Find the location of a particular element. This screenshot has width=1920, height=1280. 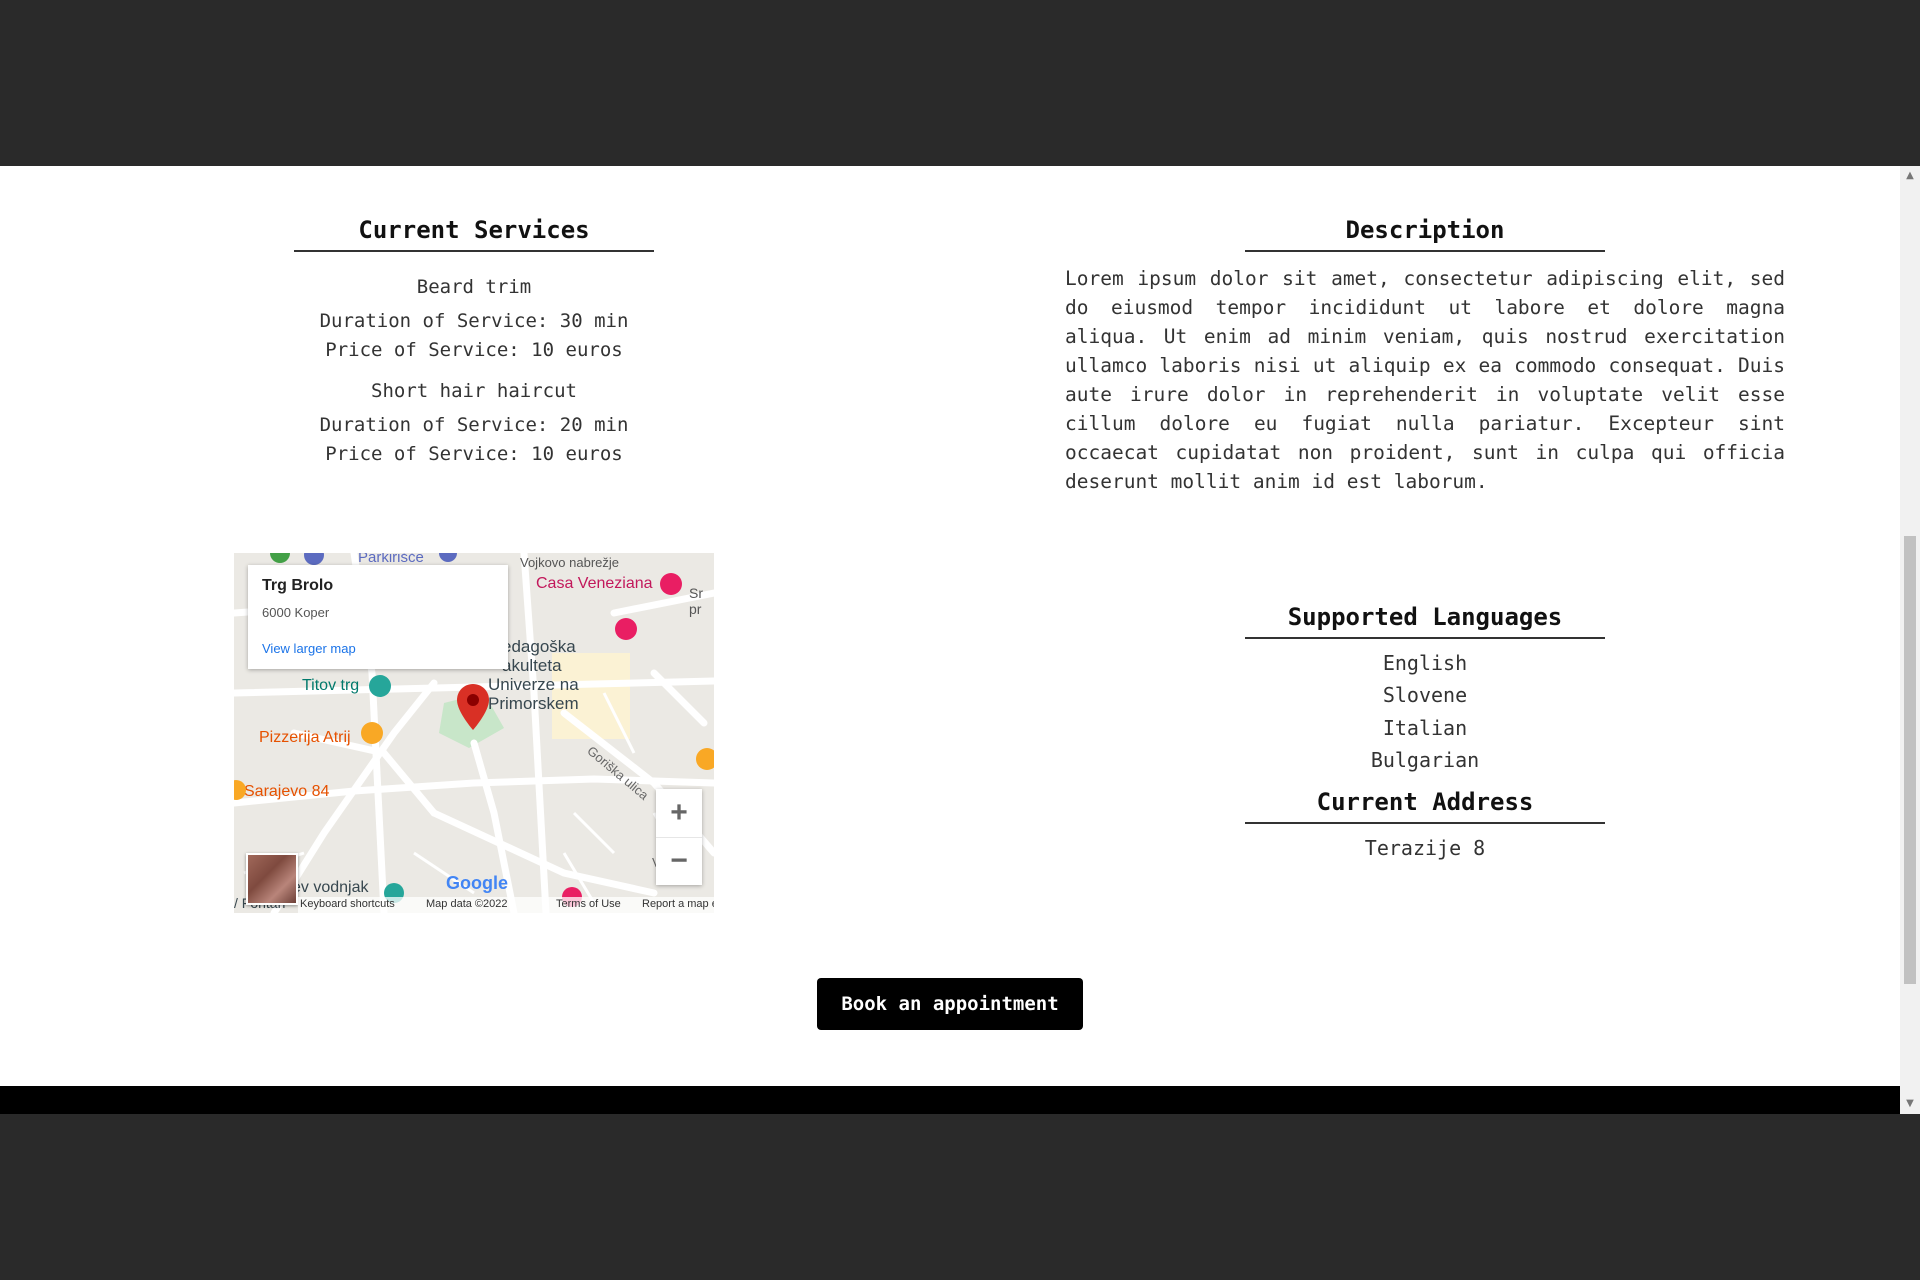

map-label-poi: ev vodnjak is located at coordinates (330, 887).